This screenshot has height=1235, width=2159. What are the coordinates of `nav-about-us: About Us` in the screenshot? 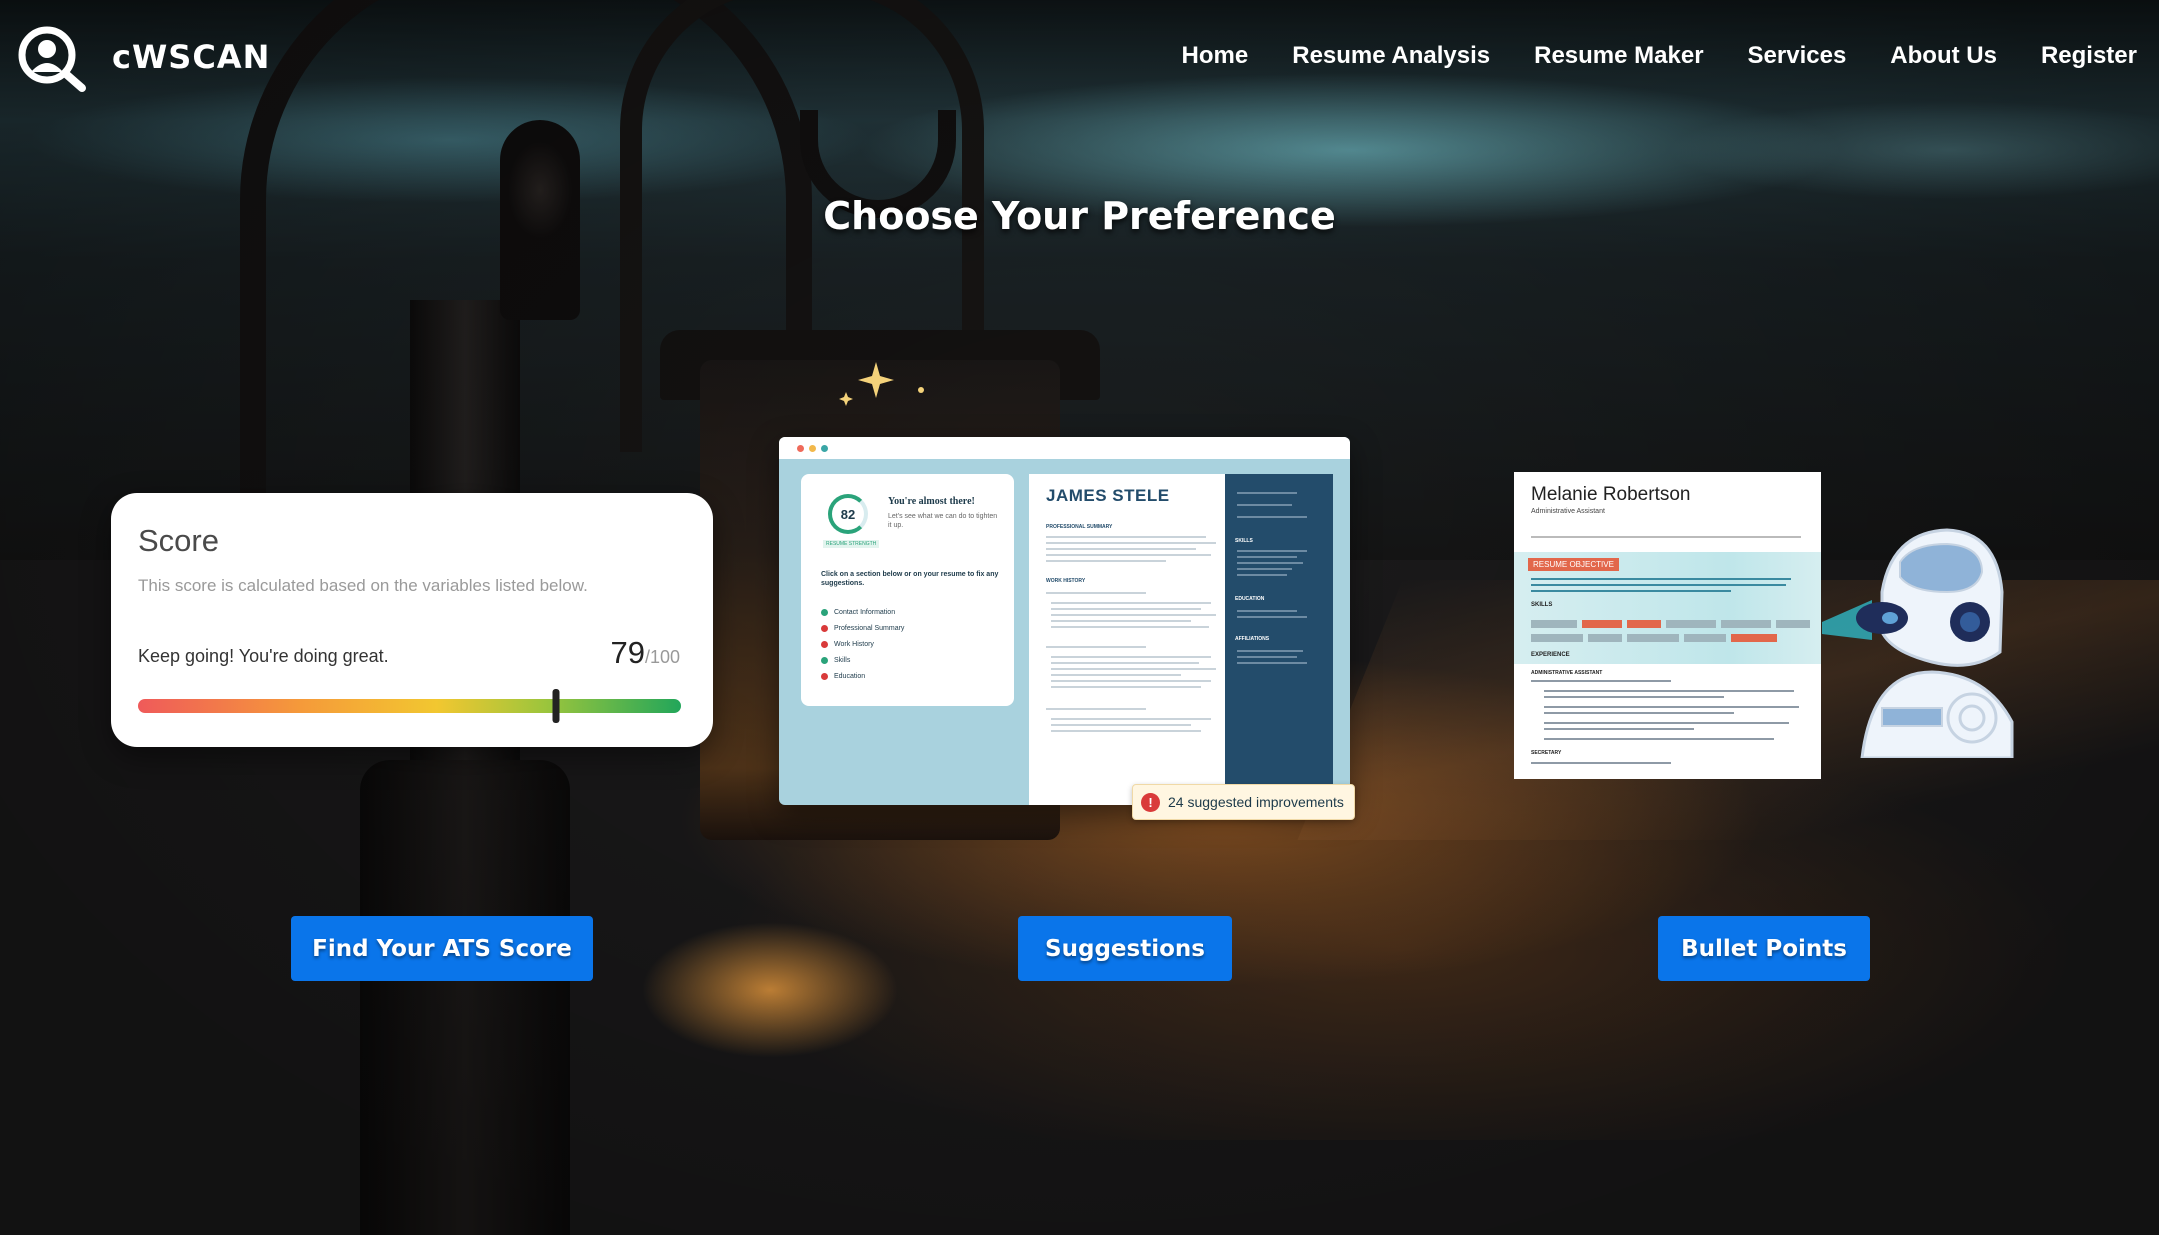 It's located at (1943, 56).